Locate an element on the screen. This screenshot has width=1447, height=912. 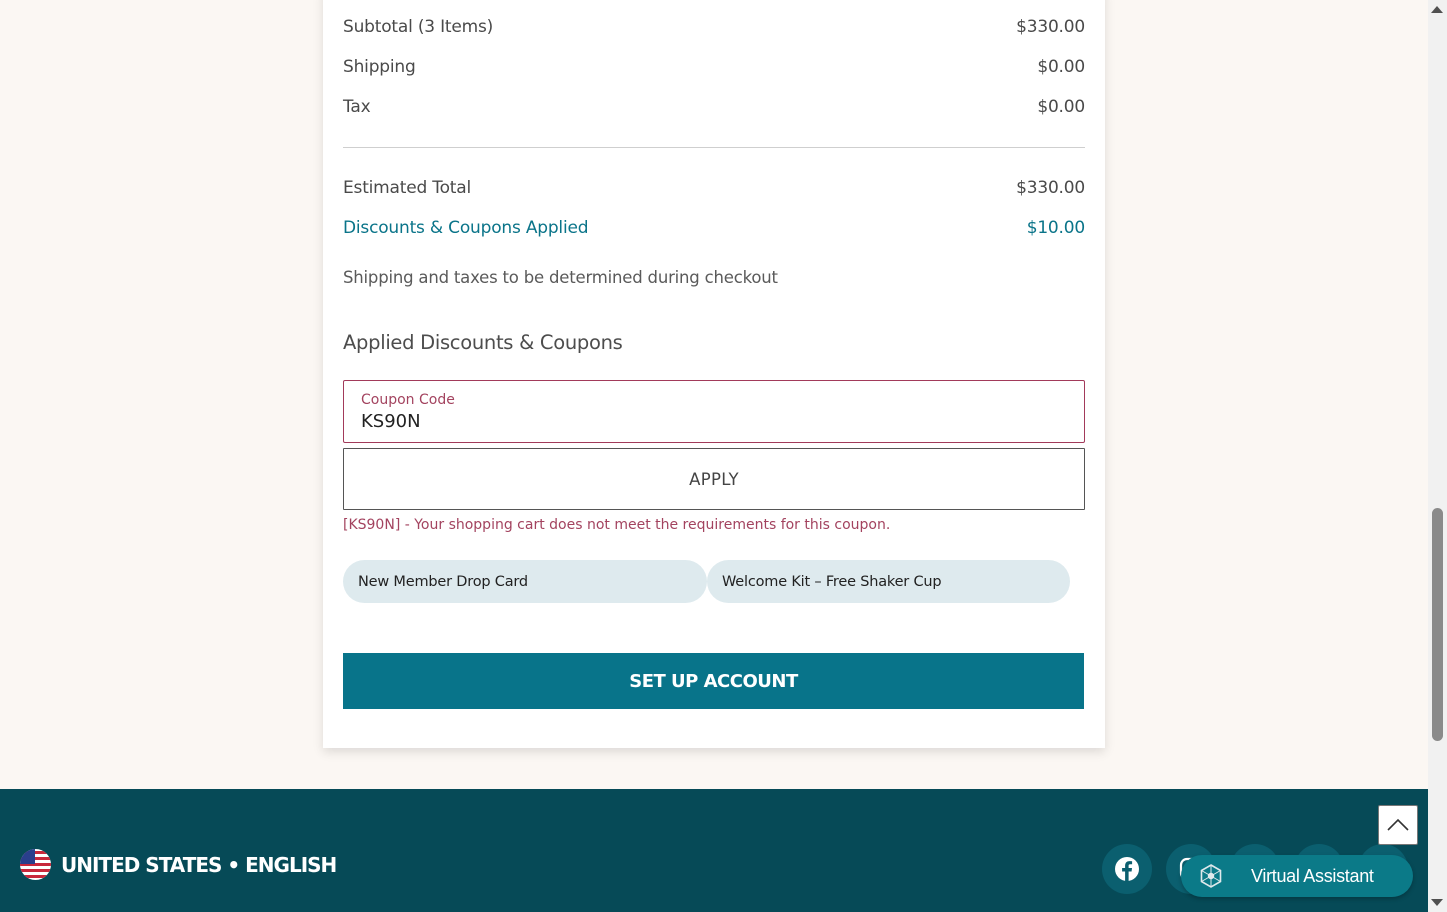
applied-coupons-title: Applied Discounts & Coupons is located at coordinates (483, 342).